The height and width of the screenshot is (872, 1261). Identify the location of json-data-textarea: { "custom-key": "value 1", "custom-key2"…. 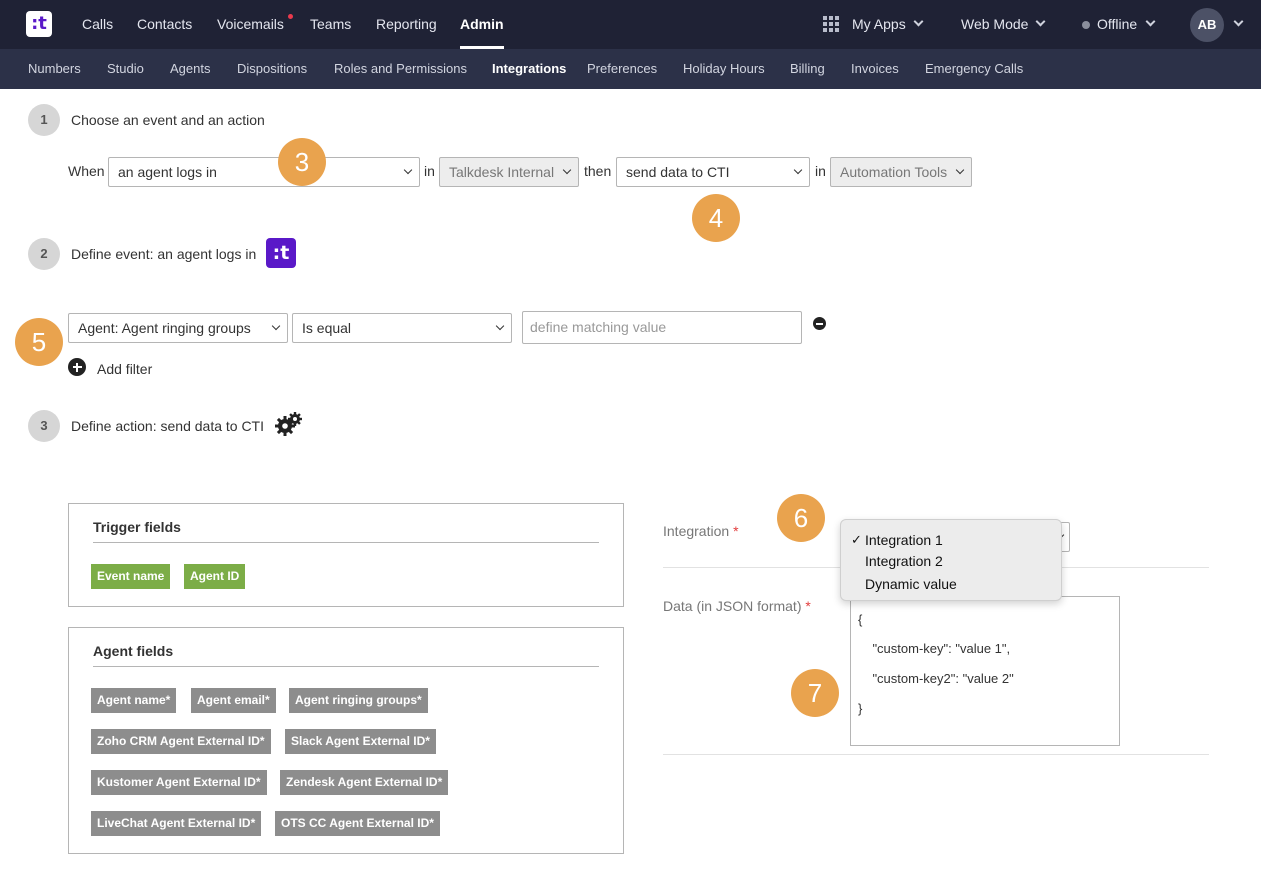
(985, 671).